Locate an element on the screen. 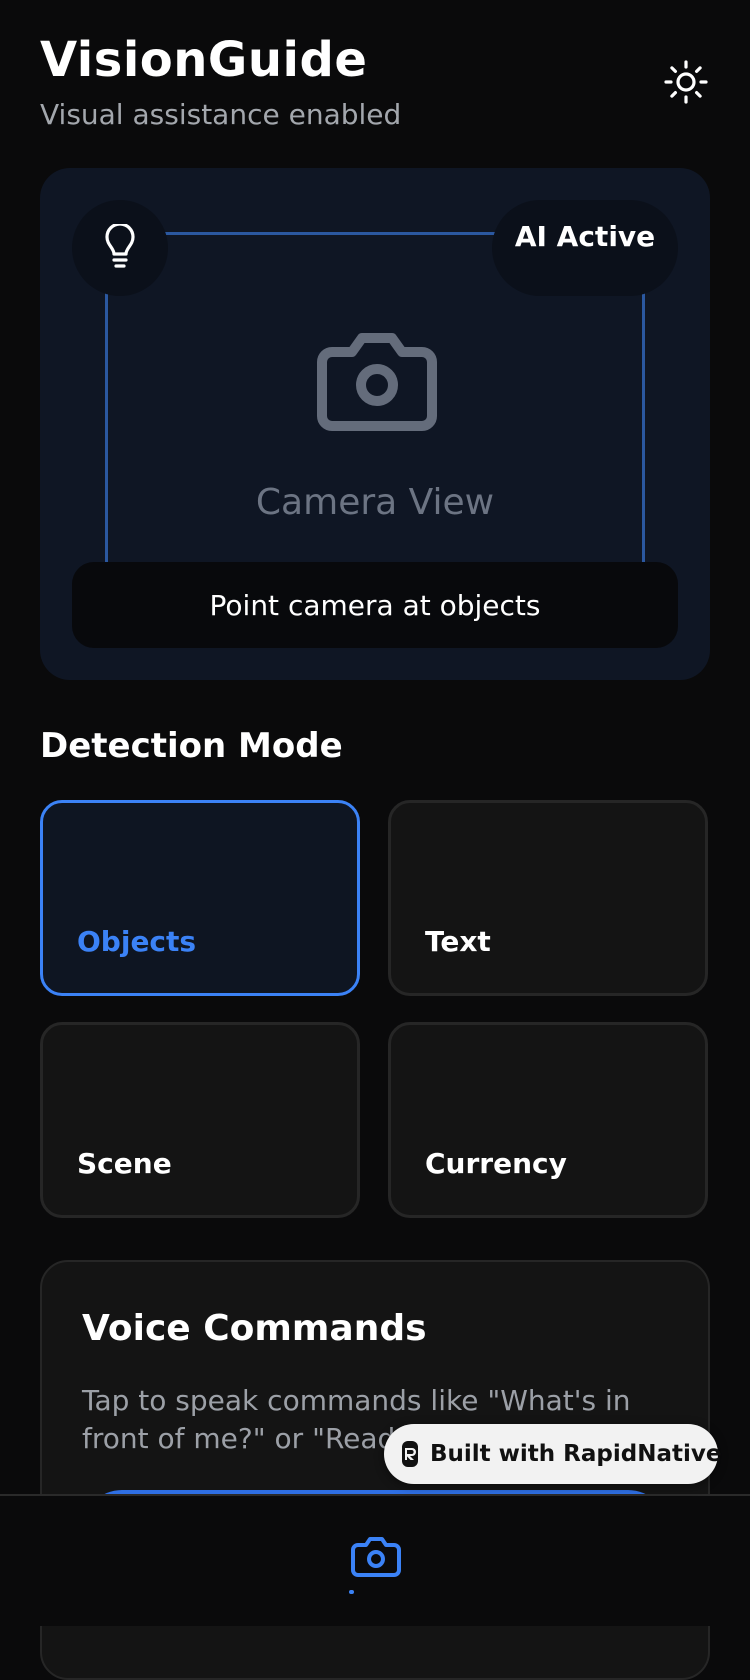 The height and width of the screenshot is (1680, 750). built-with-badge: Built with RapidNative is located at coordinates (553, 1454).